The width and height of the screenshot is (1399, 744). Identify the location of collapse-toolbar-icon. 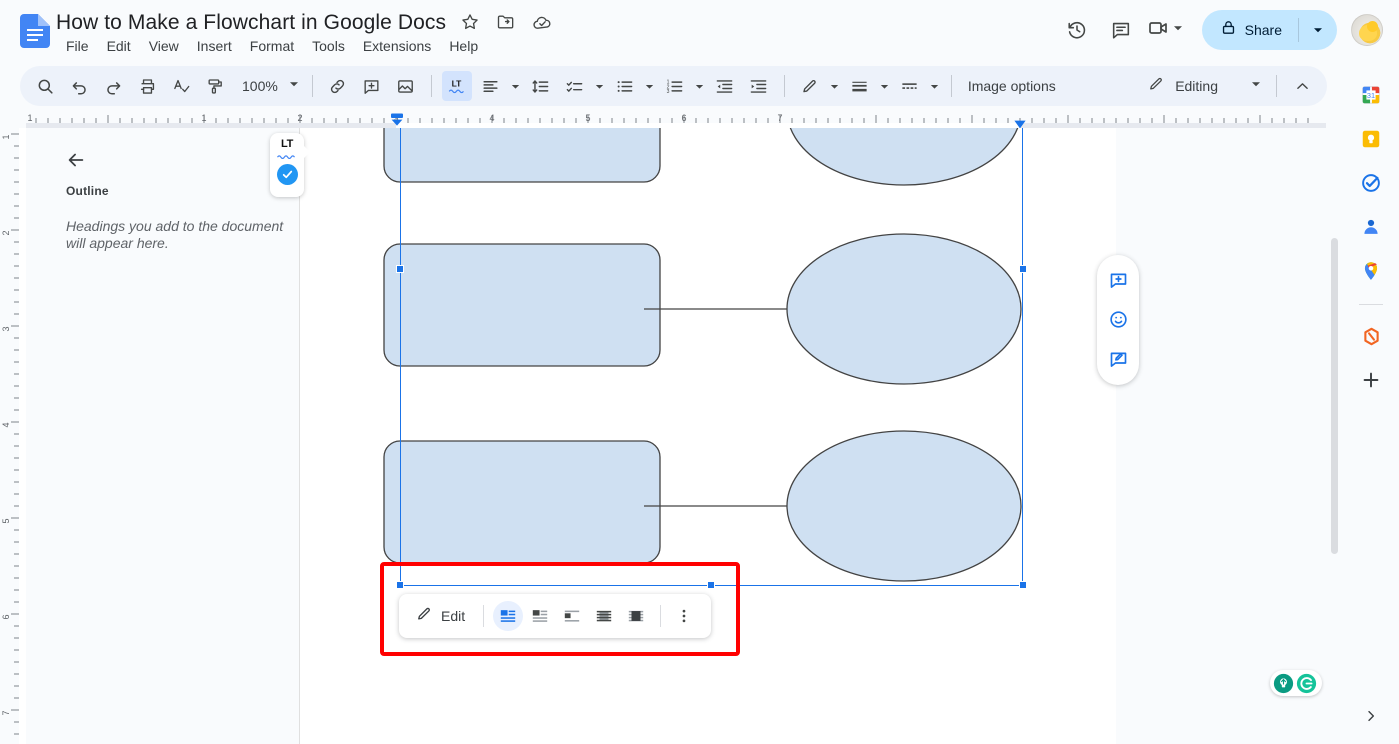
(1302, 86).